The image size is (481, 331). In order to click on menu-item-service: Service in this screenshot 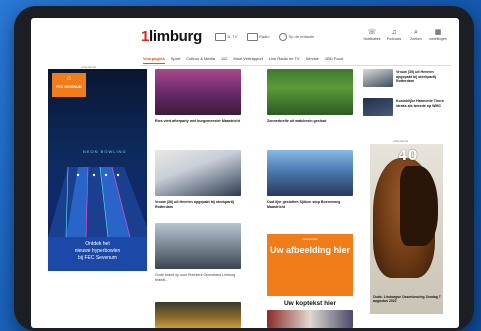, I will do `click(312, 60)`.